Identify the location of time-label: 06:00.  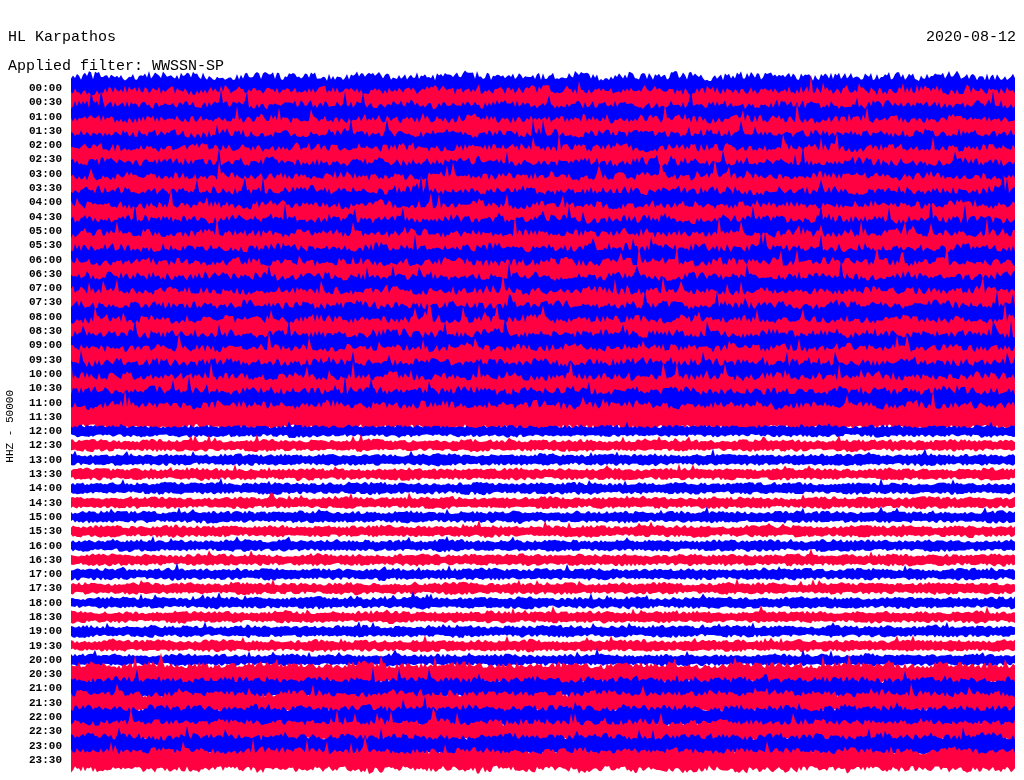
(45, 259).